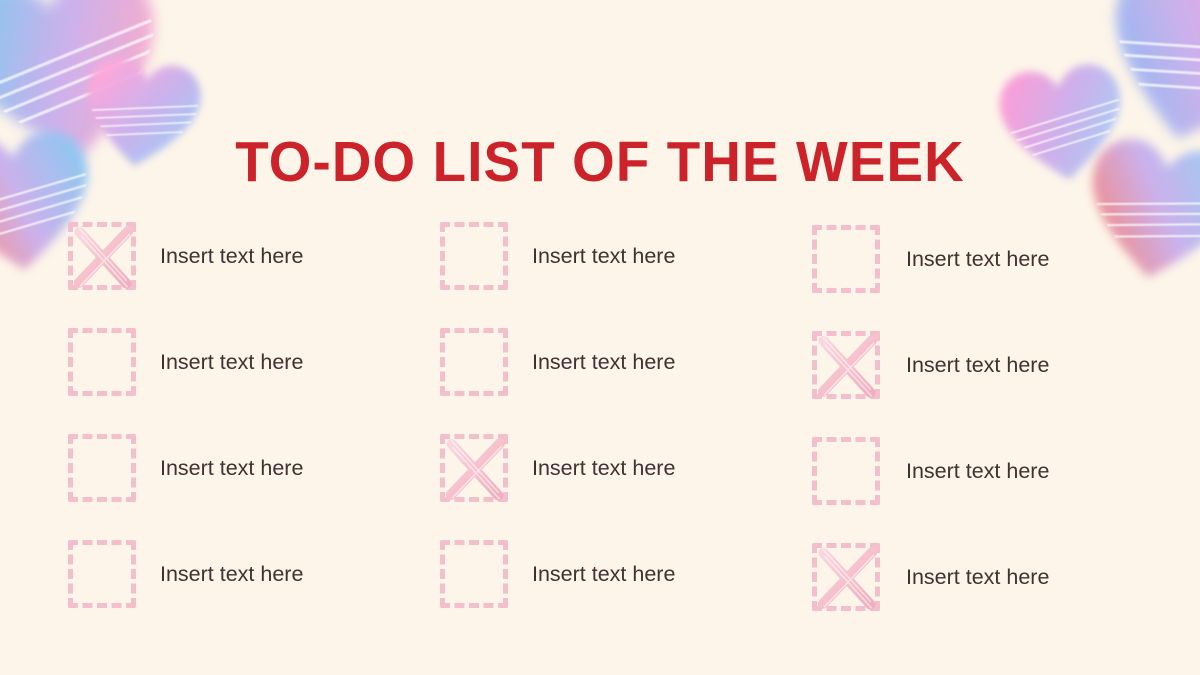 Image resolution: width=1200 pixels, height=675 pixels. I want to click on page-title: TO-DO LIST OF THE WEEK, so click(600, 162).